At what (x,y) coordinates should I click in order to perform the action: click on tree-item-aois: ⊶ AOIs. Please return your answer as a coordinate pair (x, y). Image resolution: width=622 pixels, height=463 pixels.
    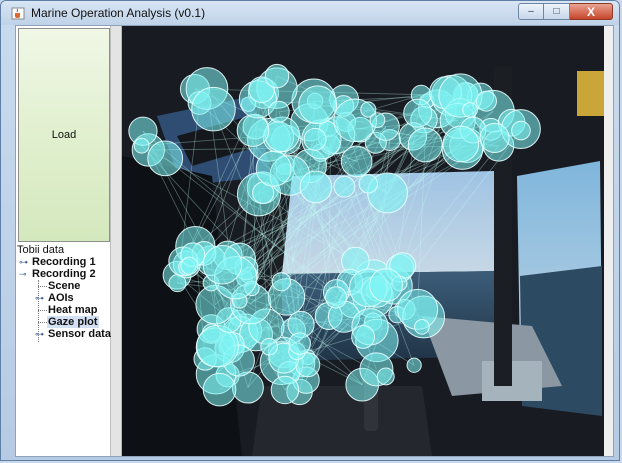
    Looking at the image, I should click on (54, 298).